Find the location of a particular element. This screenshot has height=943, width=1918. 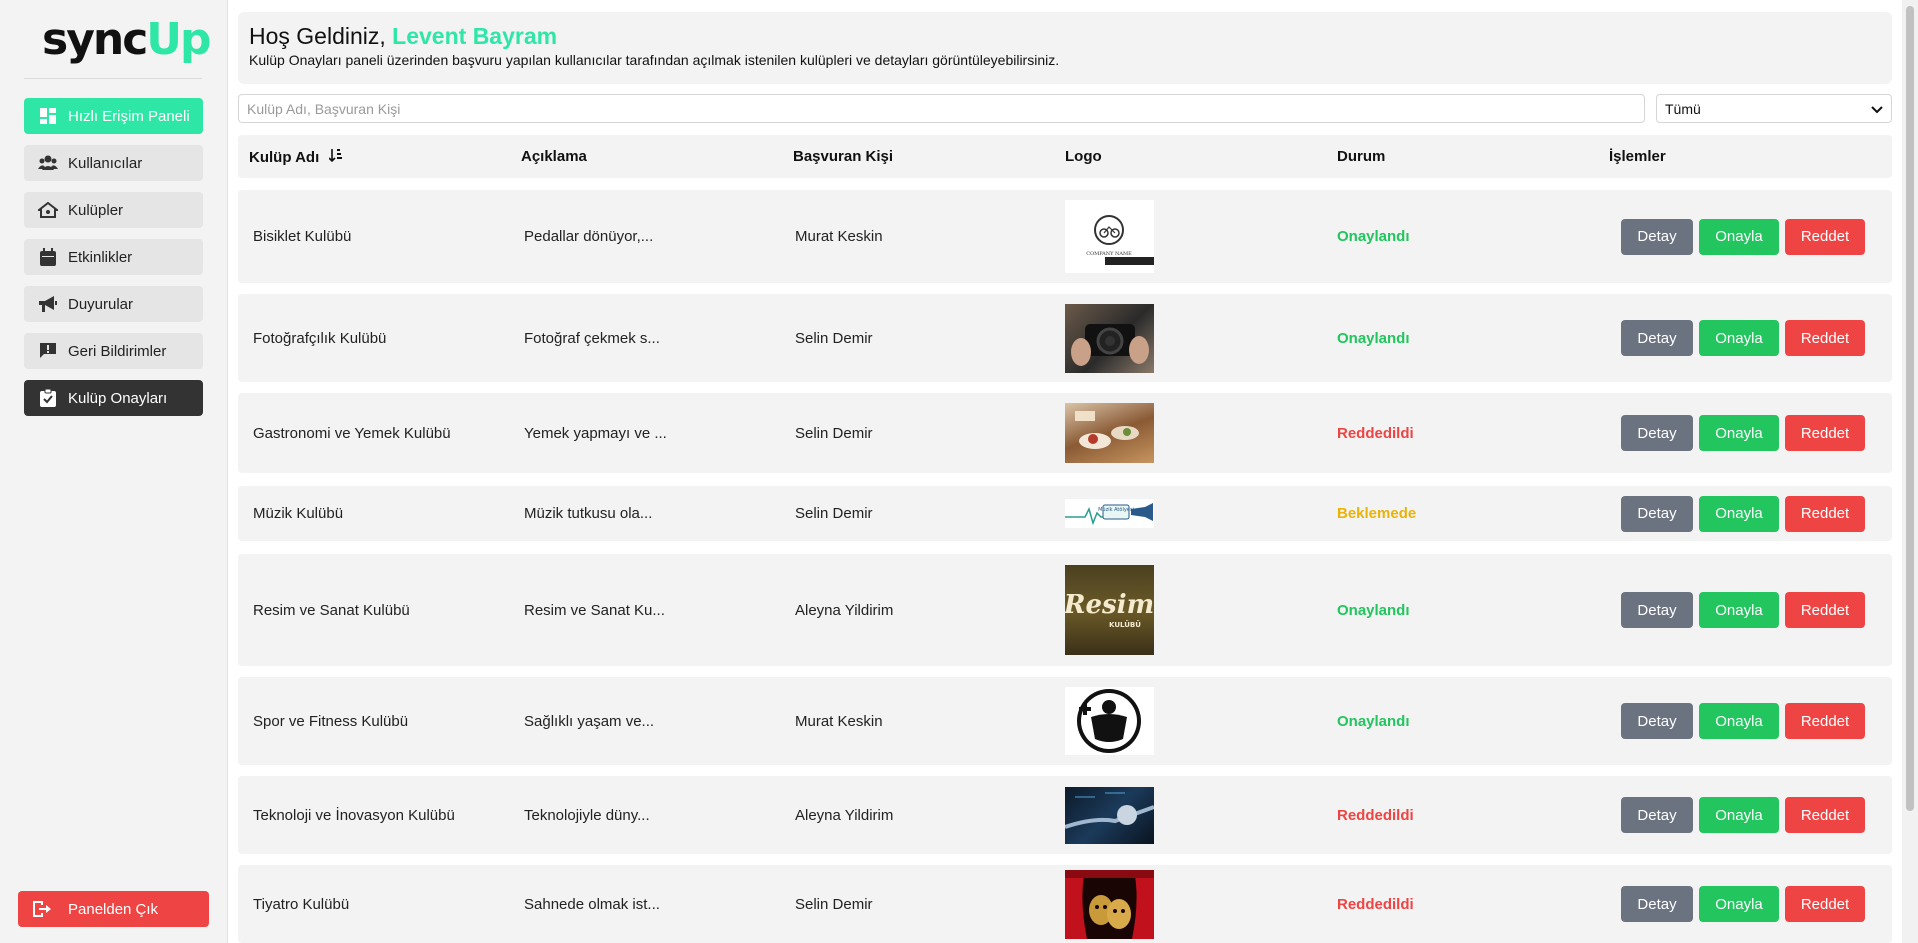

tech-photo is located at coordinates (1109, 815).